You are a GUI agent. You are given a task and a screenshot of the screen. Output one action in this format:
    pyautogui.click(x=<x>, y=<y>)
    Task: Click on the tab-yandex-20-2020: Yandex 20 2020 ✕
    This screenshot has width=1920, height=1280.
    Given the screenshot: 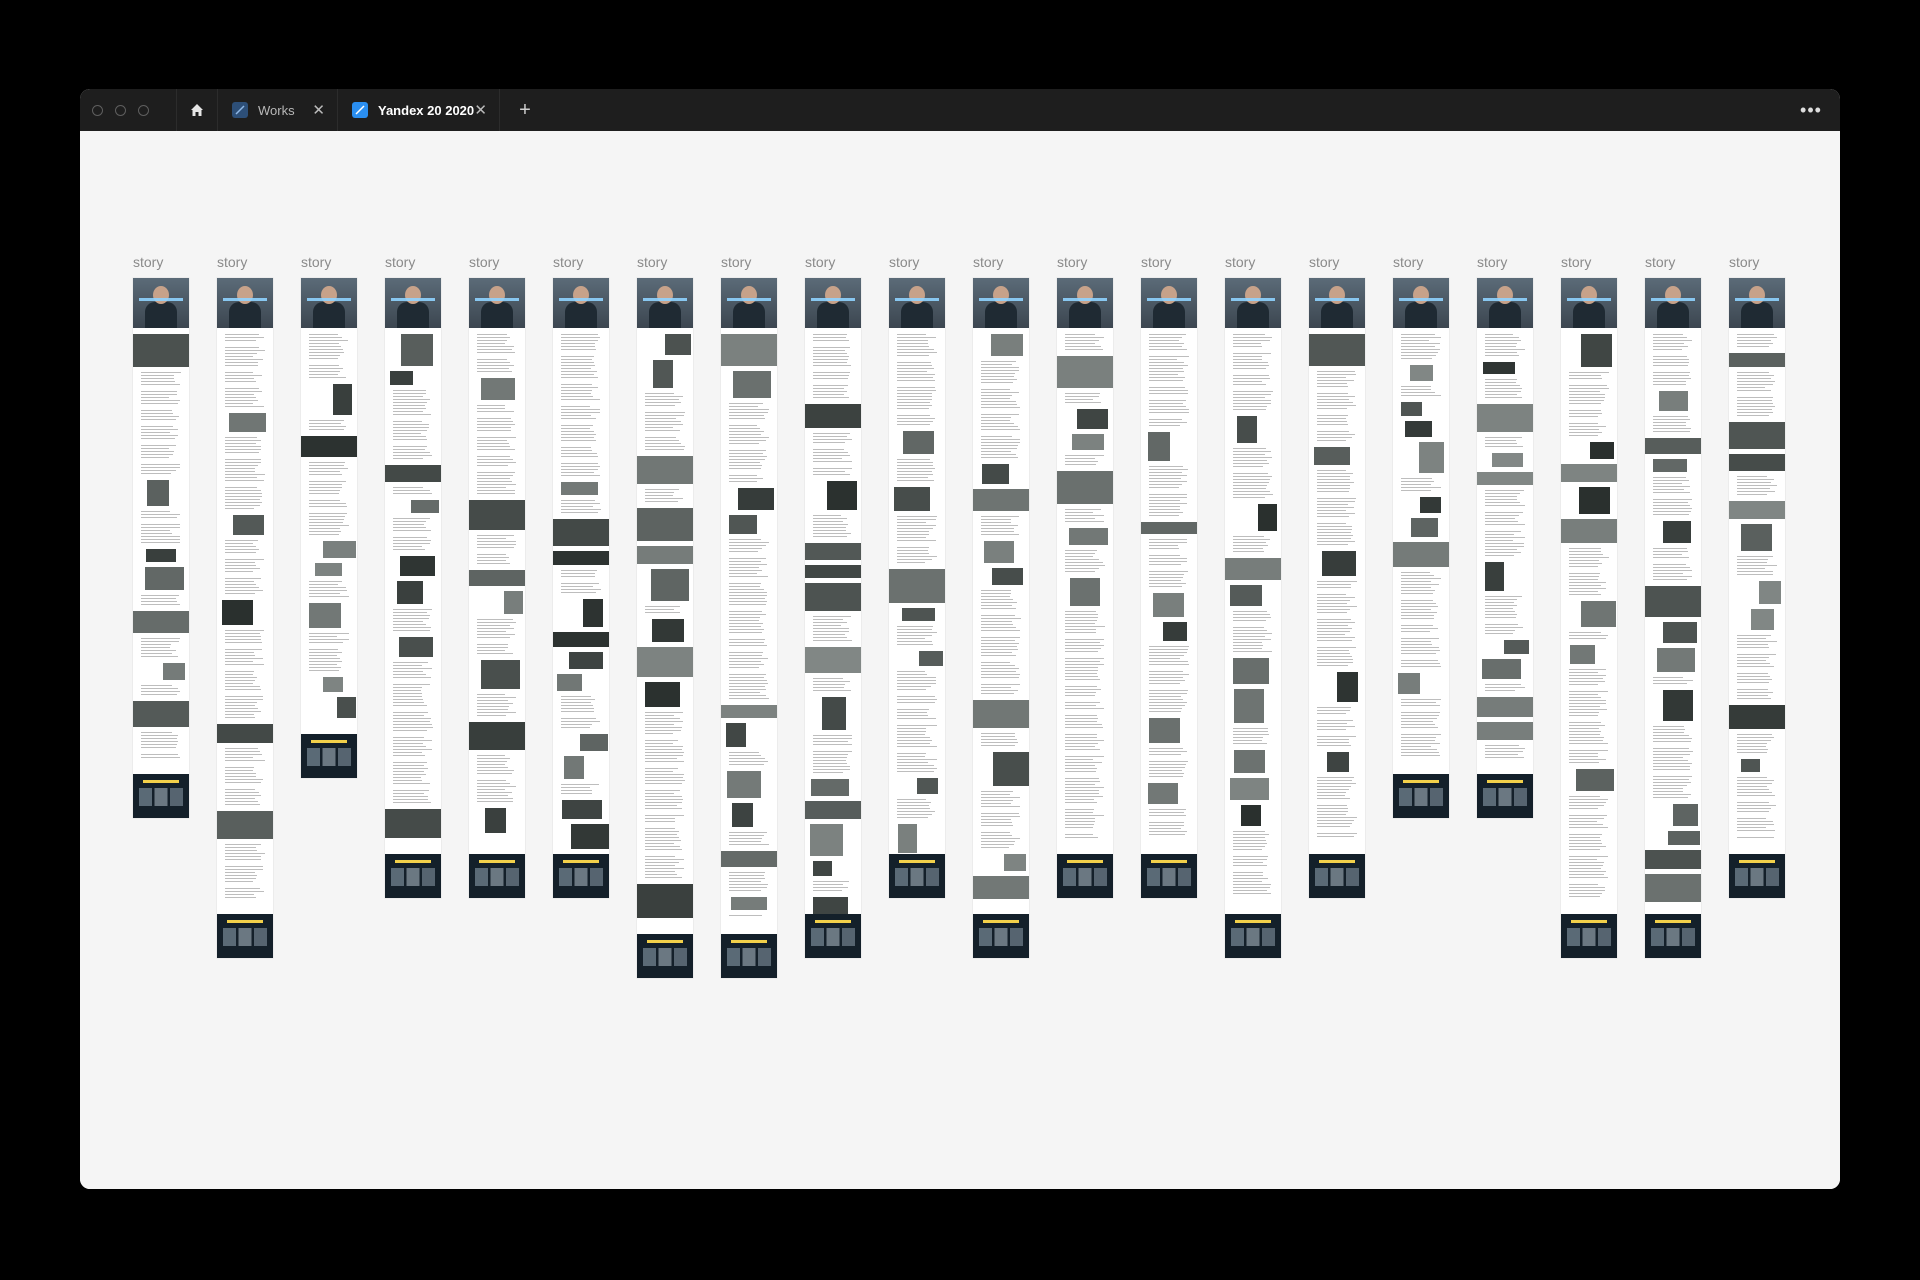 What is the action you would take?
    pyautogui.click(x=419, y=110)
    